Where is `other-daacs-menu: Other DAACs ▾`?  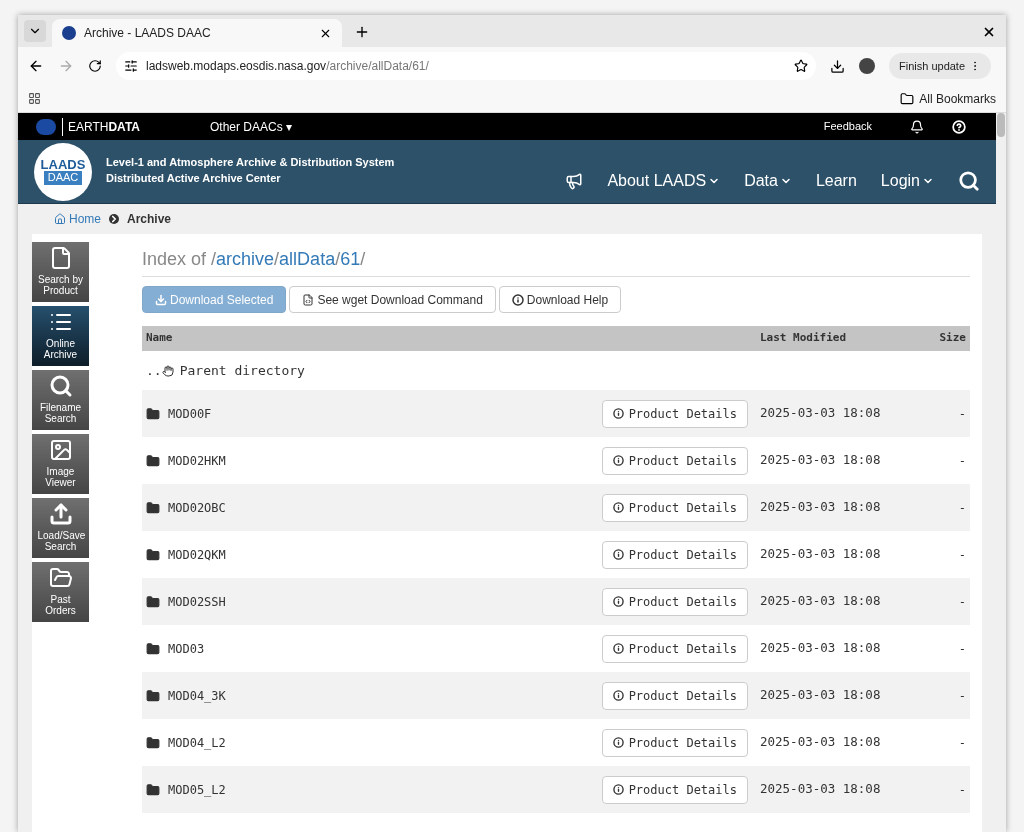 other-daacs-menu: Other DAACs ▾ is located at coordinates (251, 126).